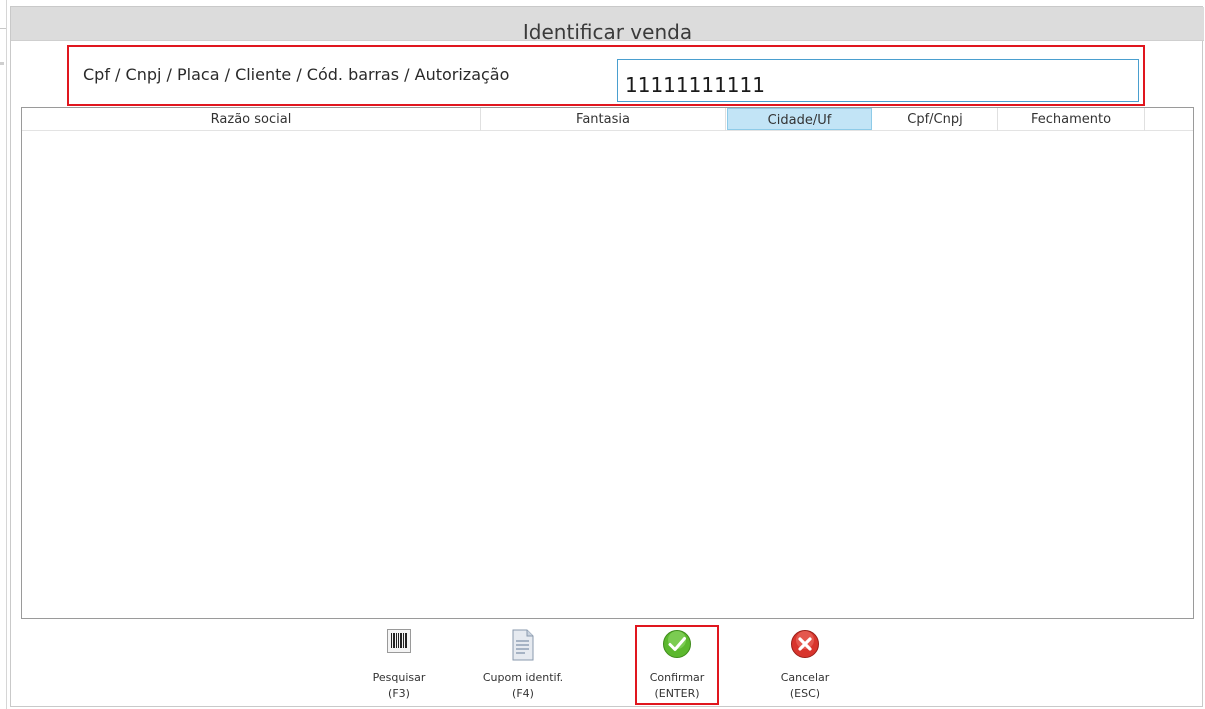  What do you see at coordinates (677, 685) in the screenshot?
I see `confirm-button-label: Confirmar (ENTER)` at bounding box center [677, 685].